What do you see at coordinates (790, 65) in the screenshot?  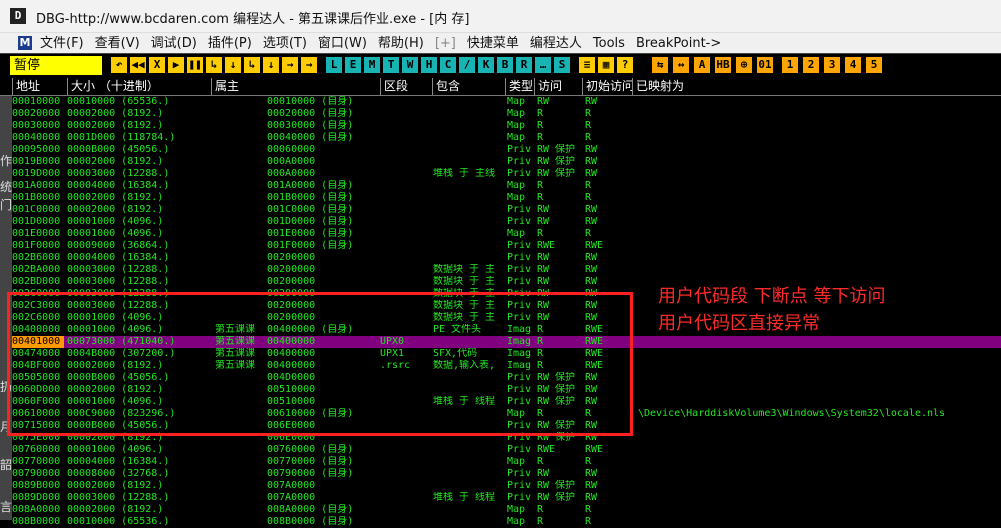 I see `bookmark-1-icon: 1` at bounding box center [790, 65].